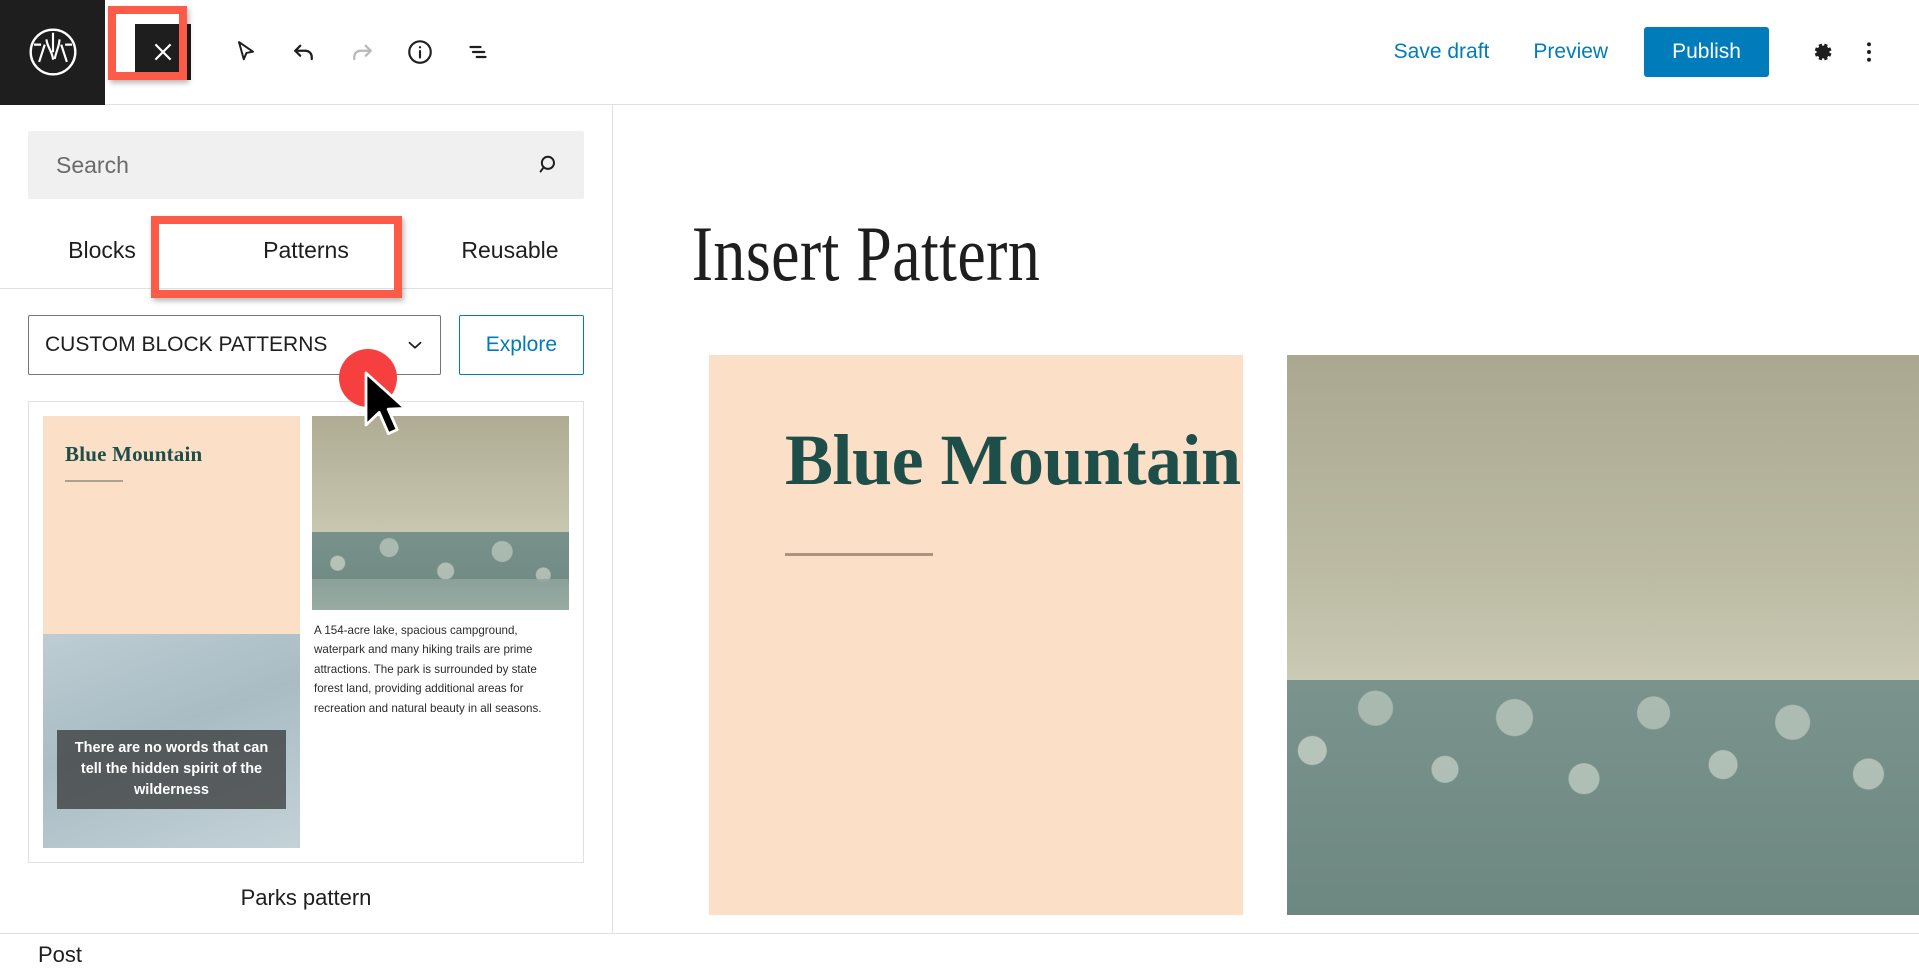 Image resolution: width=1919 pixels, height=976 pixels. I want to click on list-view-icon, so click(478, 52).